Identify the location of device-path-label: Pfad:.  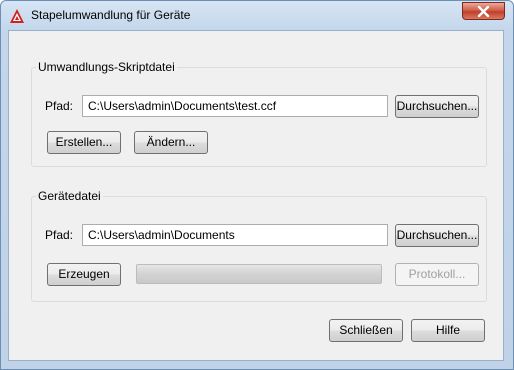
(59, 235).